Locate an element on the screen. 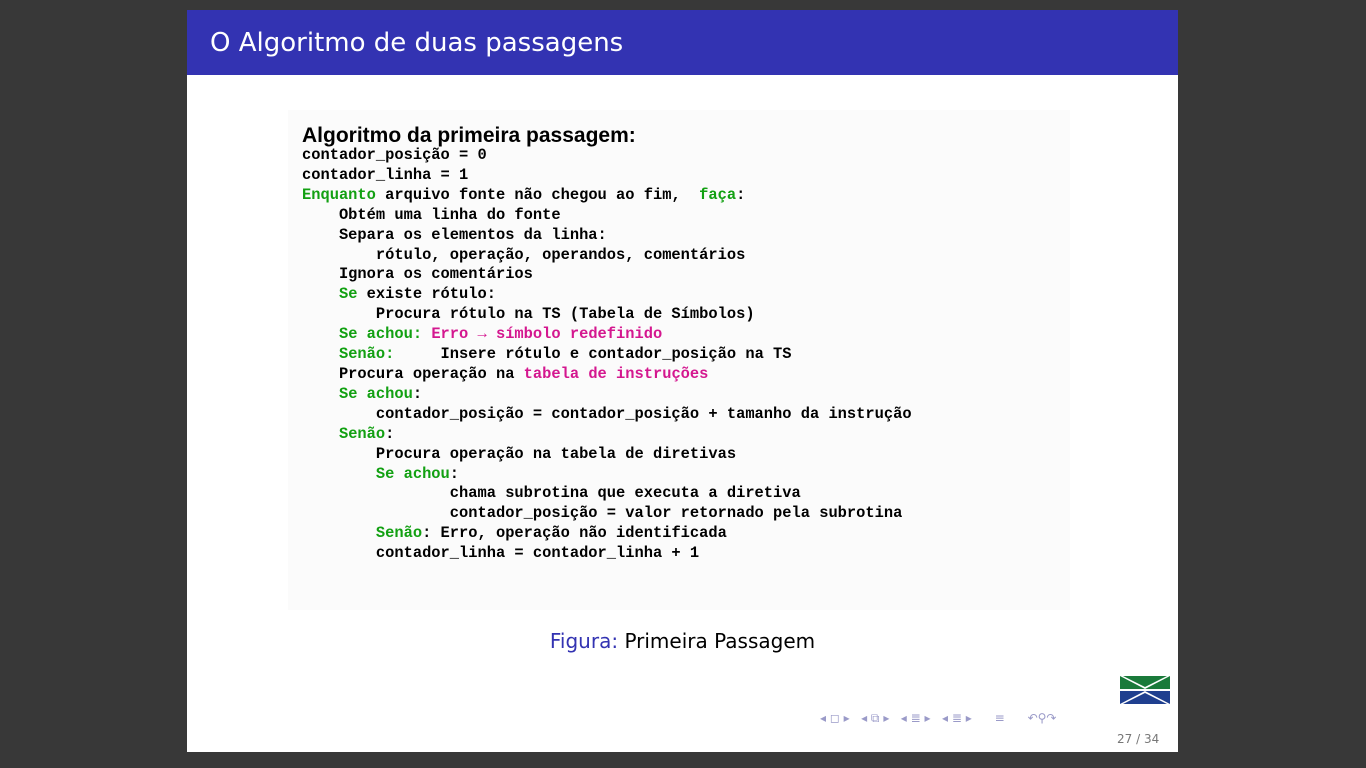 The height and width of the screenshot is (768, 1366). code-line: Se achou: Erro → símbolo redefinido is located at coordinates (607, 335).